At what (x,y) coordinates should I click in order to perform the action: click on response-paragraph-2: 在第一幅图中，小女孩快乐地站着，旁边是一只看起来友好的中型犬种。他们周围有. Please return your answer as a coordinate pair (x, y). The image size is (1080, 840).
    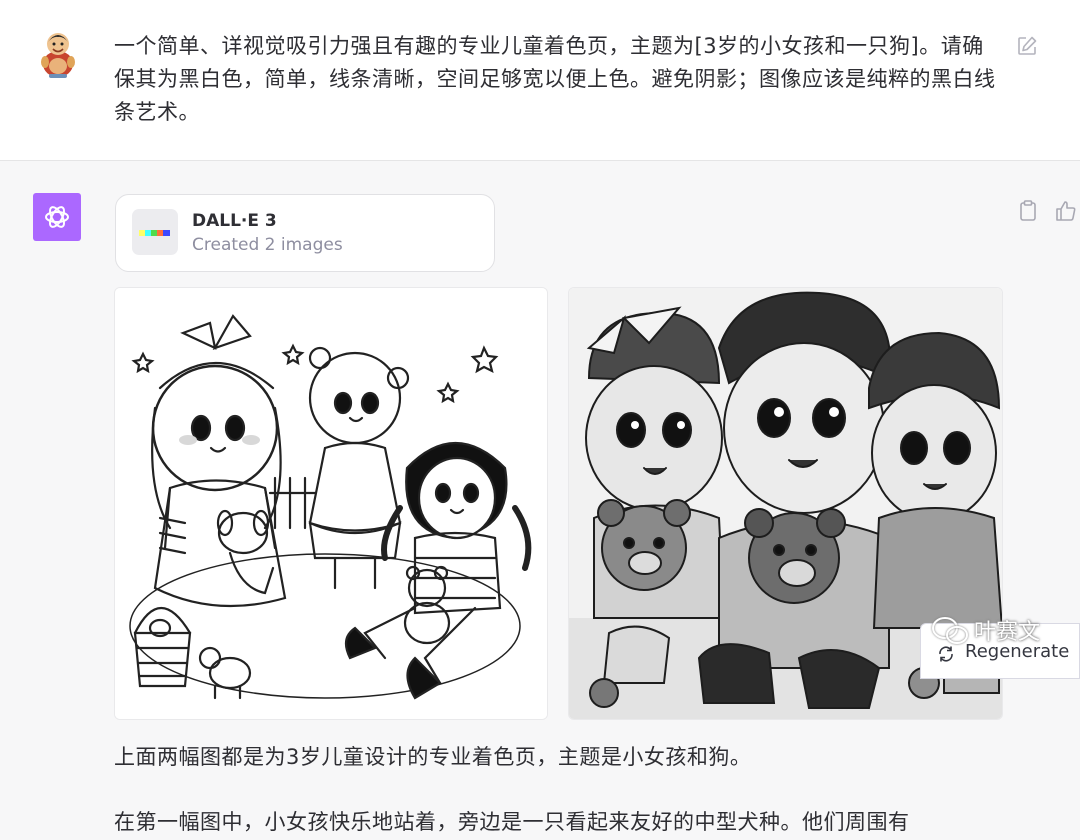
    Looking at the image, I should click on (512, 822).